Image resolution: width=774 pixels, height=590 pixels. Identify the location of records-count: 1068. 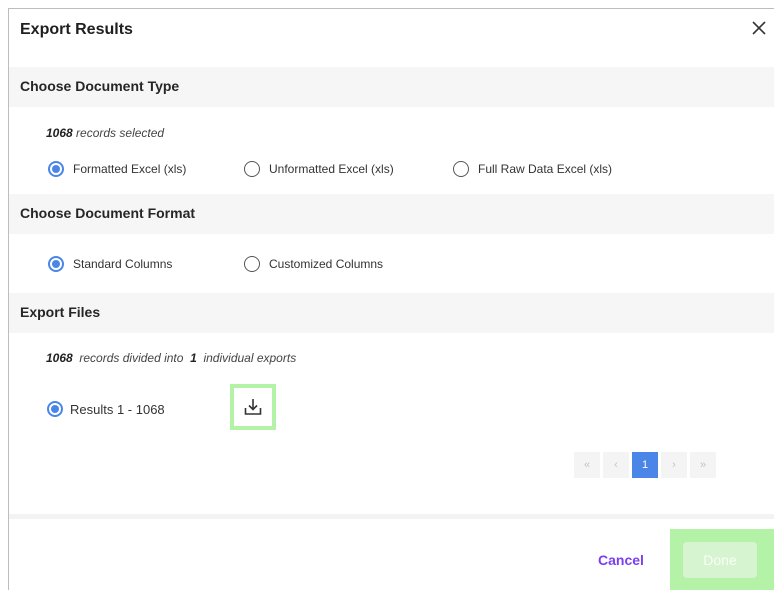
(59, 358).